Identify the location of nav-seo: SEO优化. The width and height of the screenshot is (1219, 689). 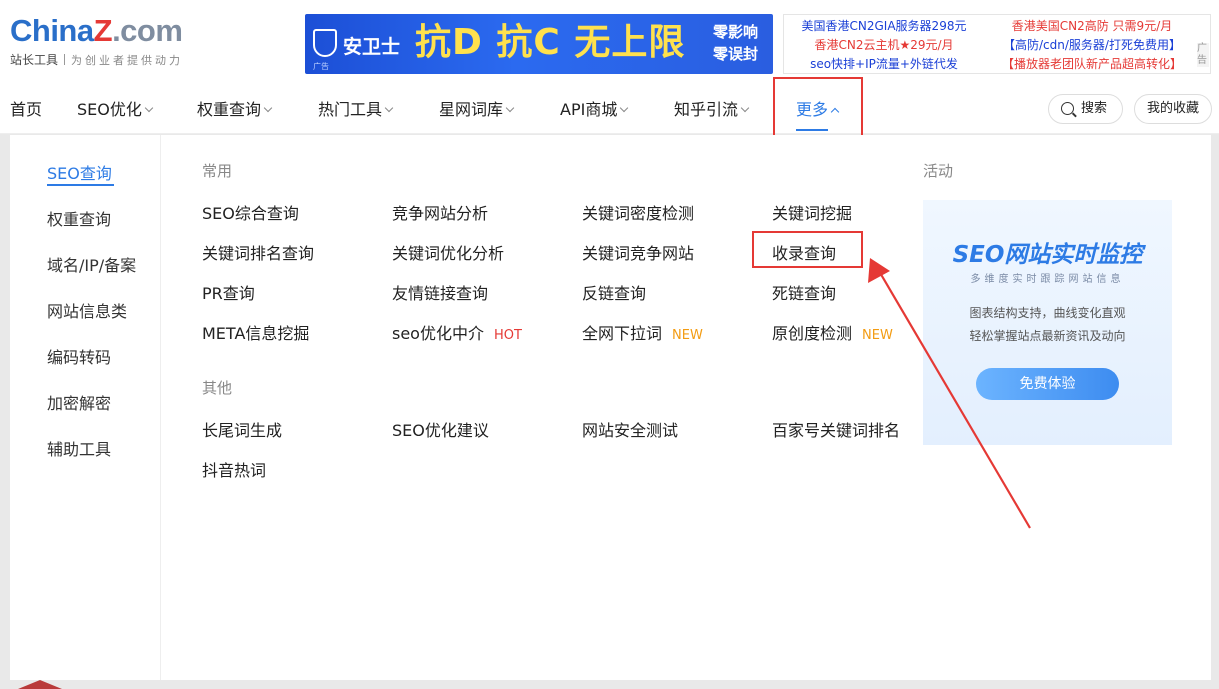
(115, 110).